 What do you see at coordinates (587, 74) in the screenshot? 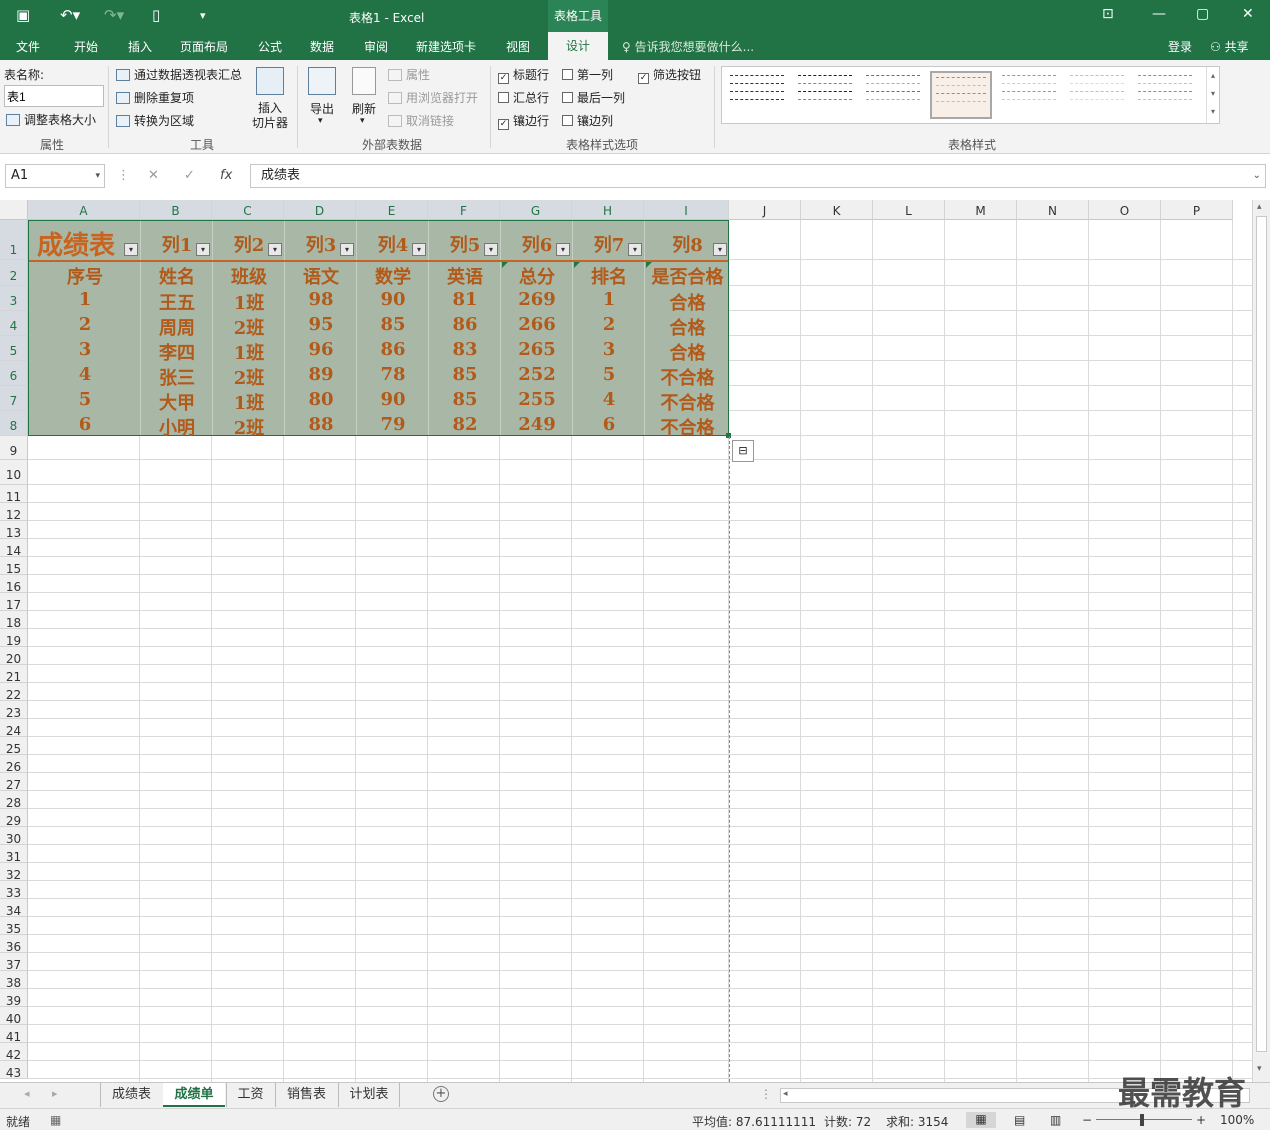
I see `first-column-checkbox: 第一列` at bounding box center [587, 74].